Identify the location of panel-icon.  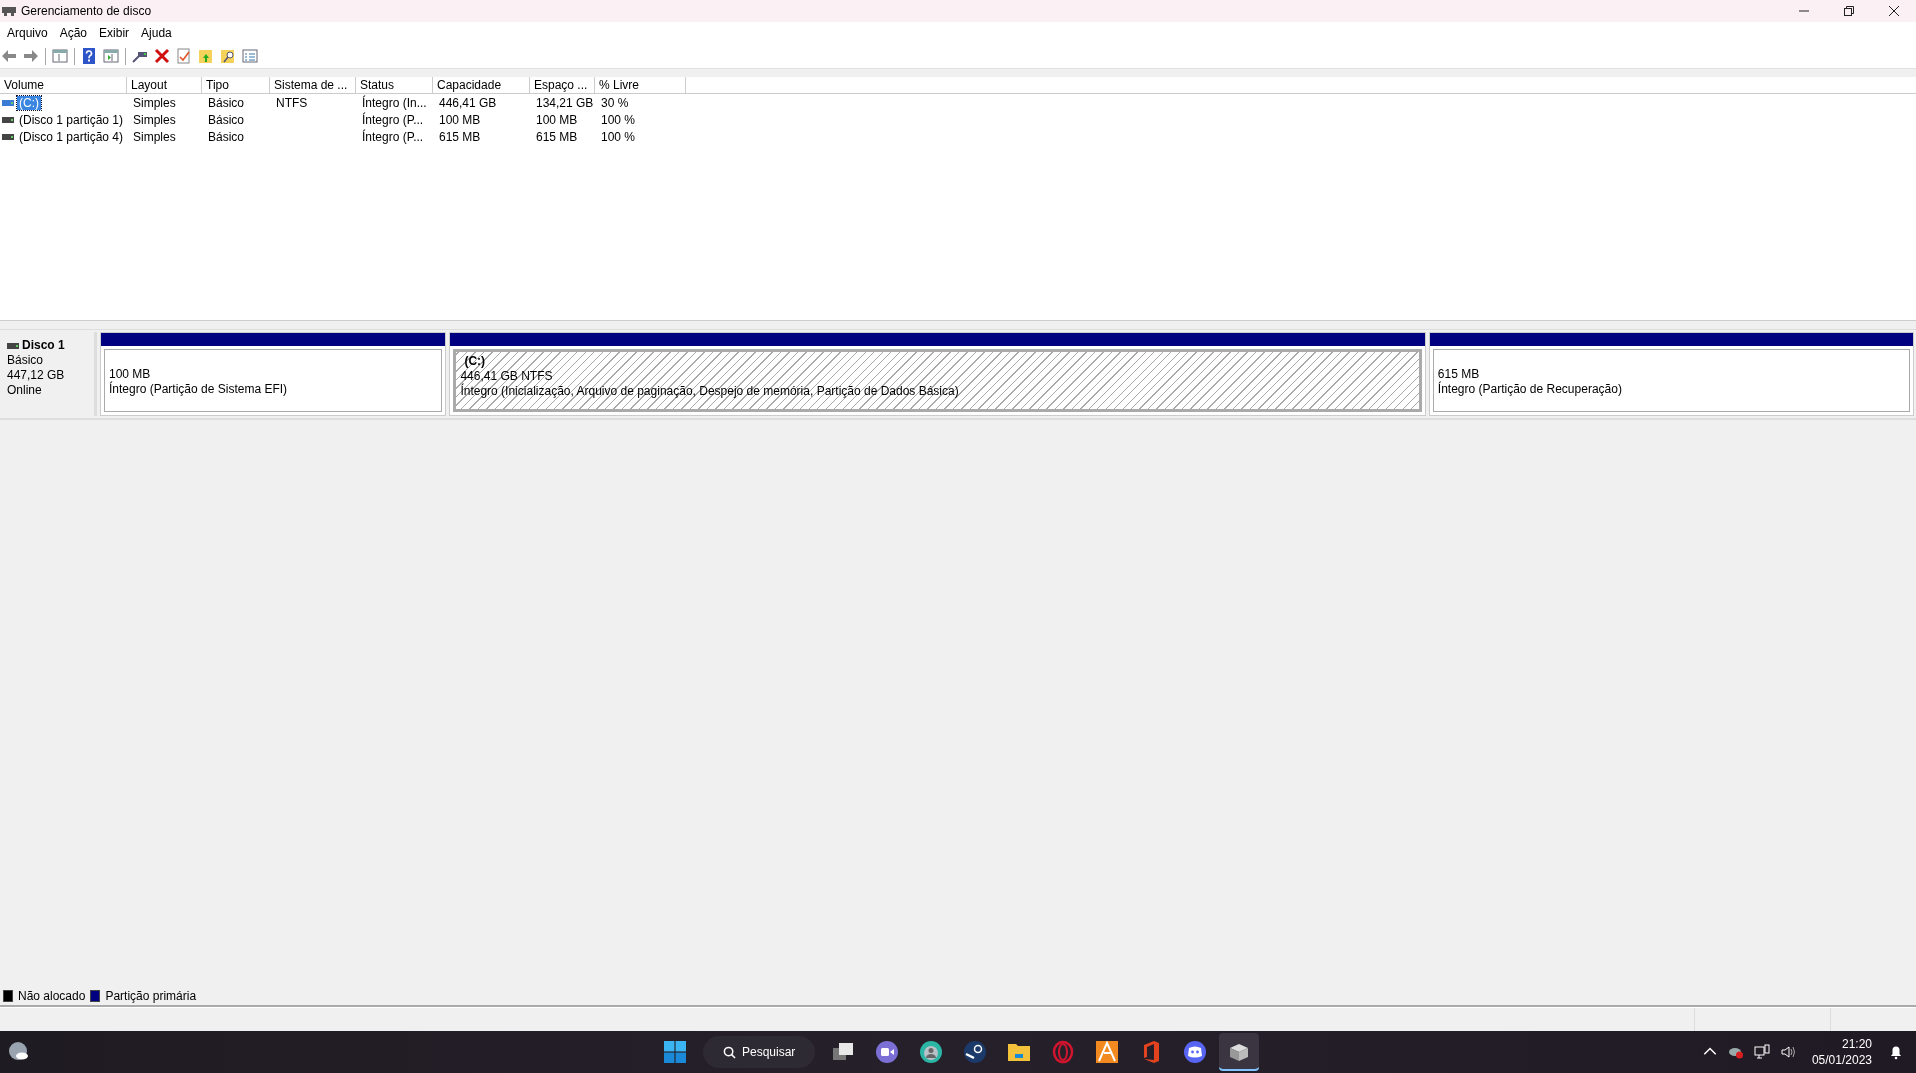
(111, 56).